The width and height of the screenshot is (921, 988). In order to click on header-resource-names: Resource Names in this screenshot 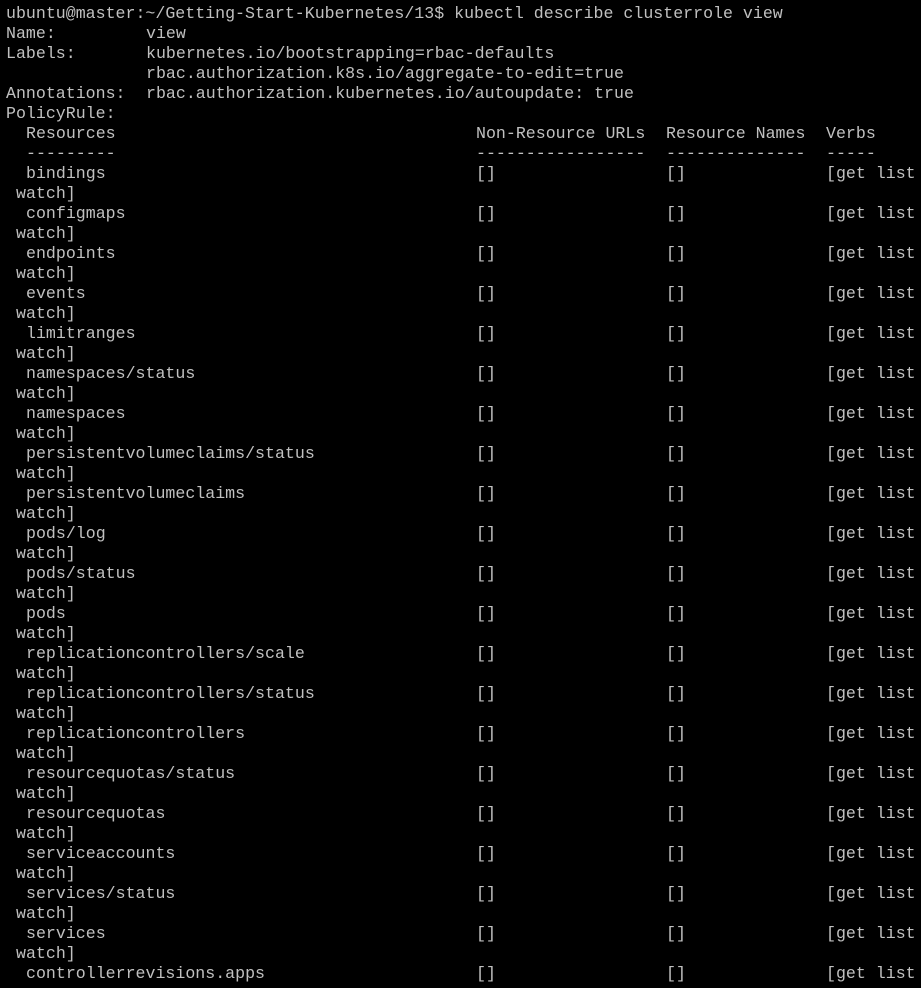, I will do `click(736, 133)`.